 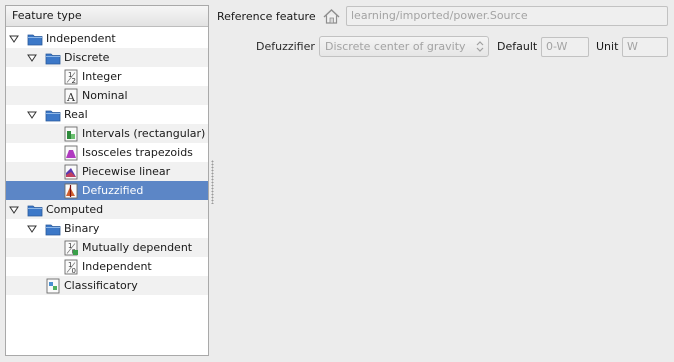 I want to click on tree-item-binary: Binary, so click(x=107, y=228).